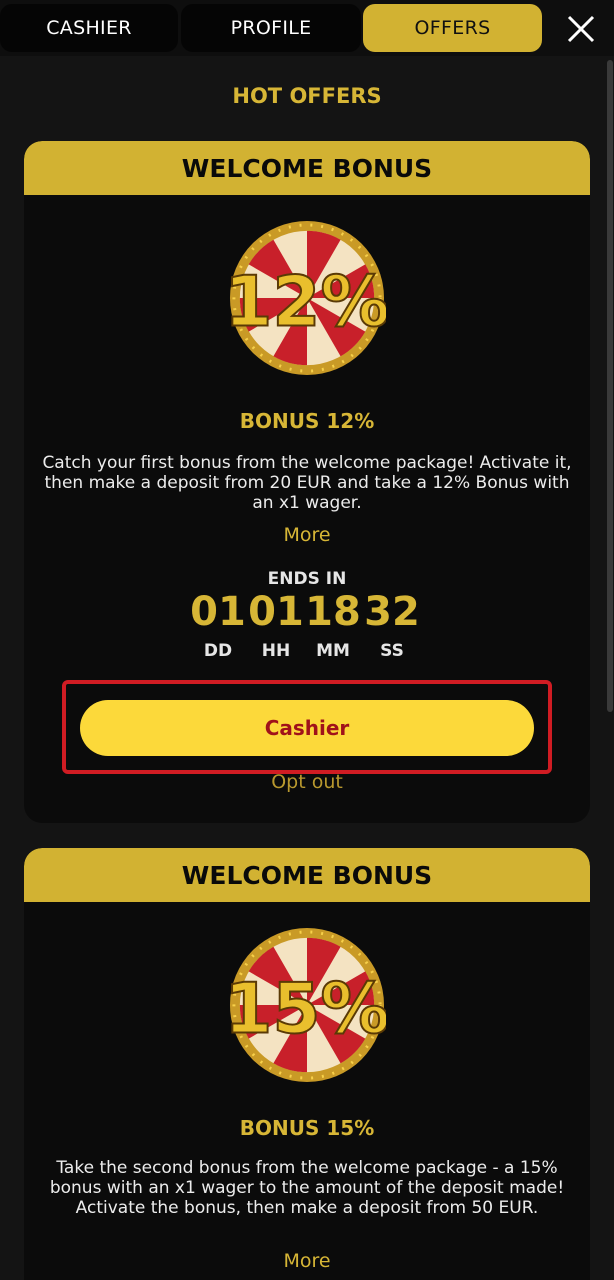 This screenshot has width=614, height=1280. I want to click on bonus-percent-text: 15%, so click(307, 1010).